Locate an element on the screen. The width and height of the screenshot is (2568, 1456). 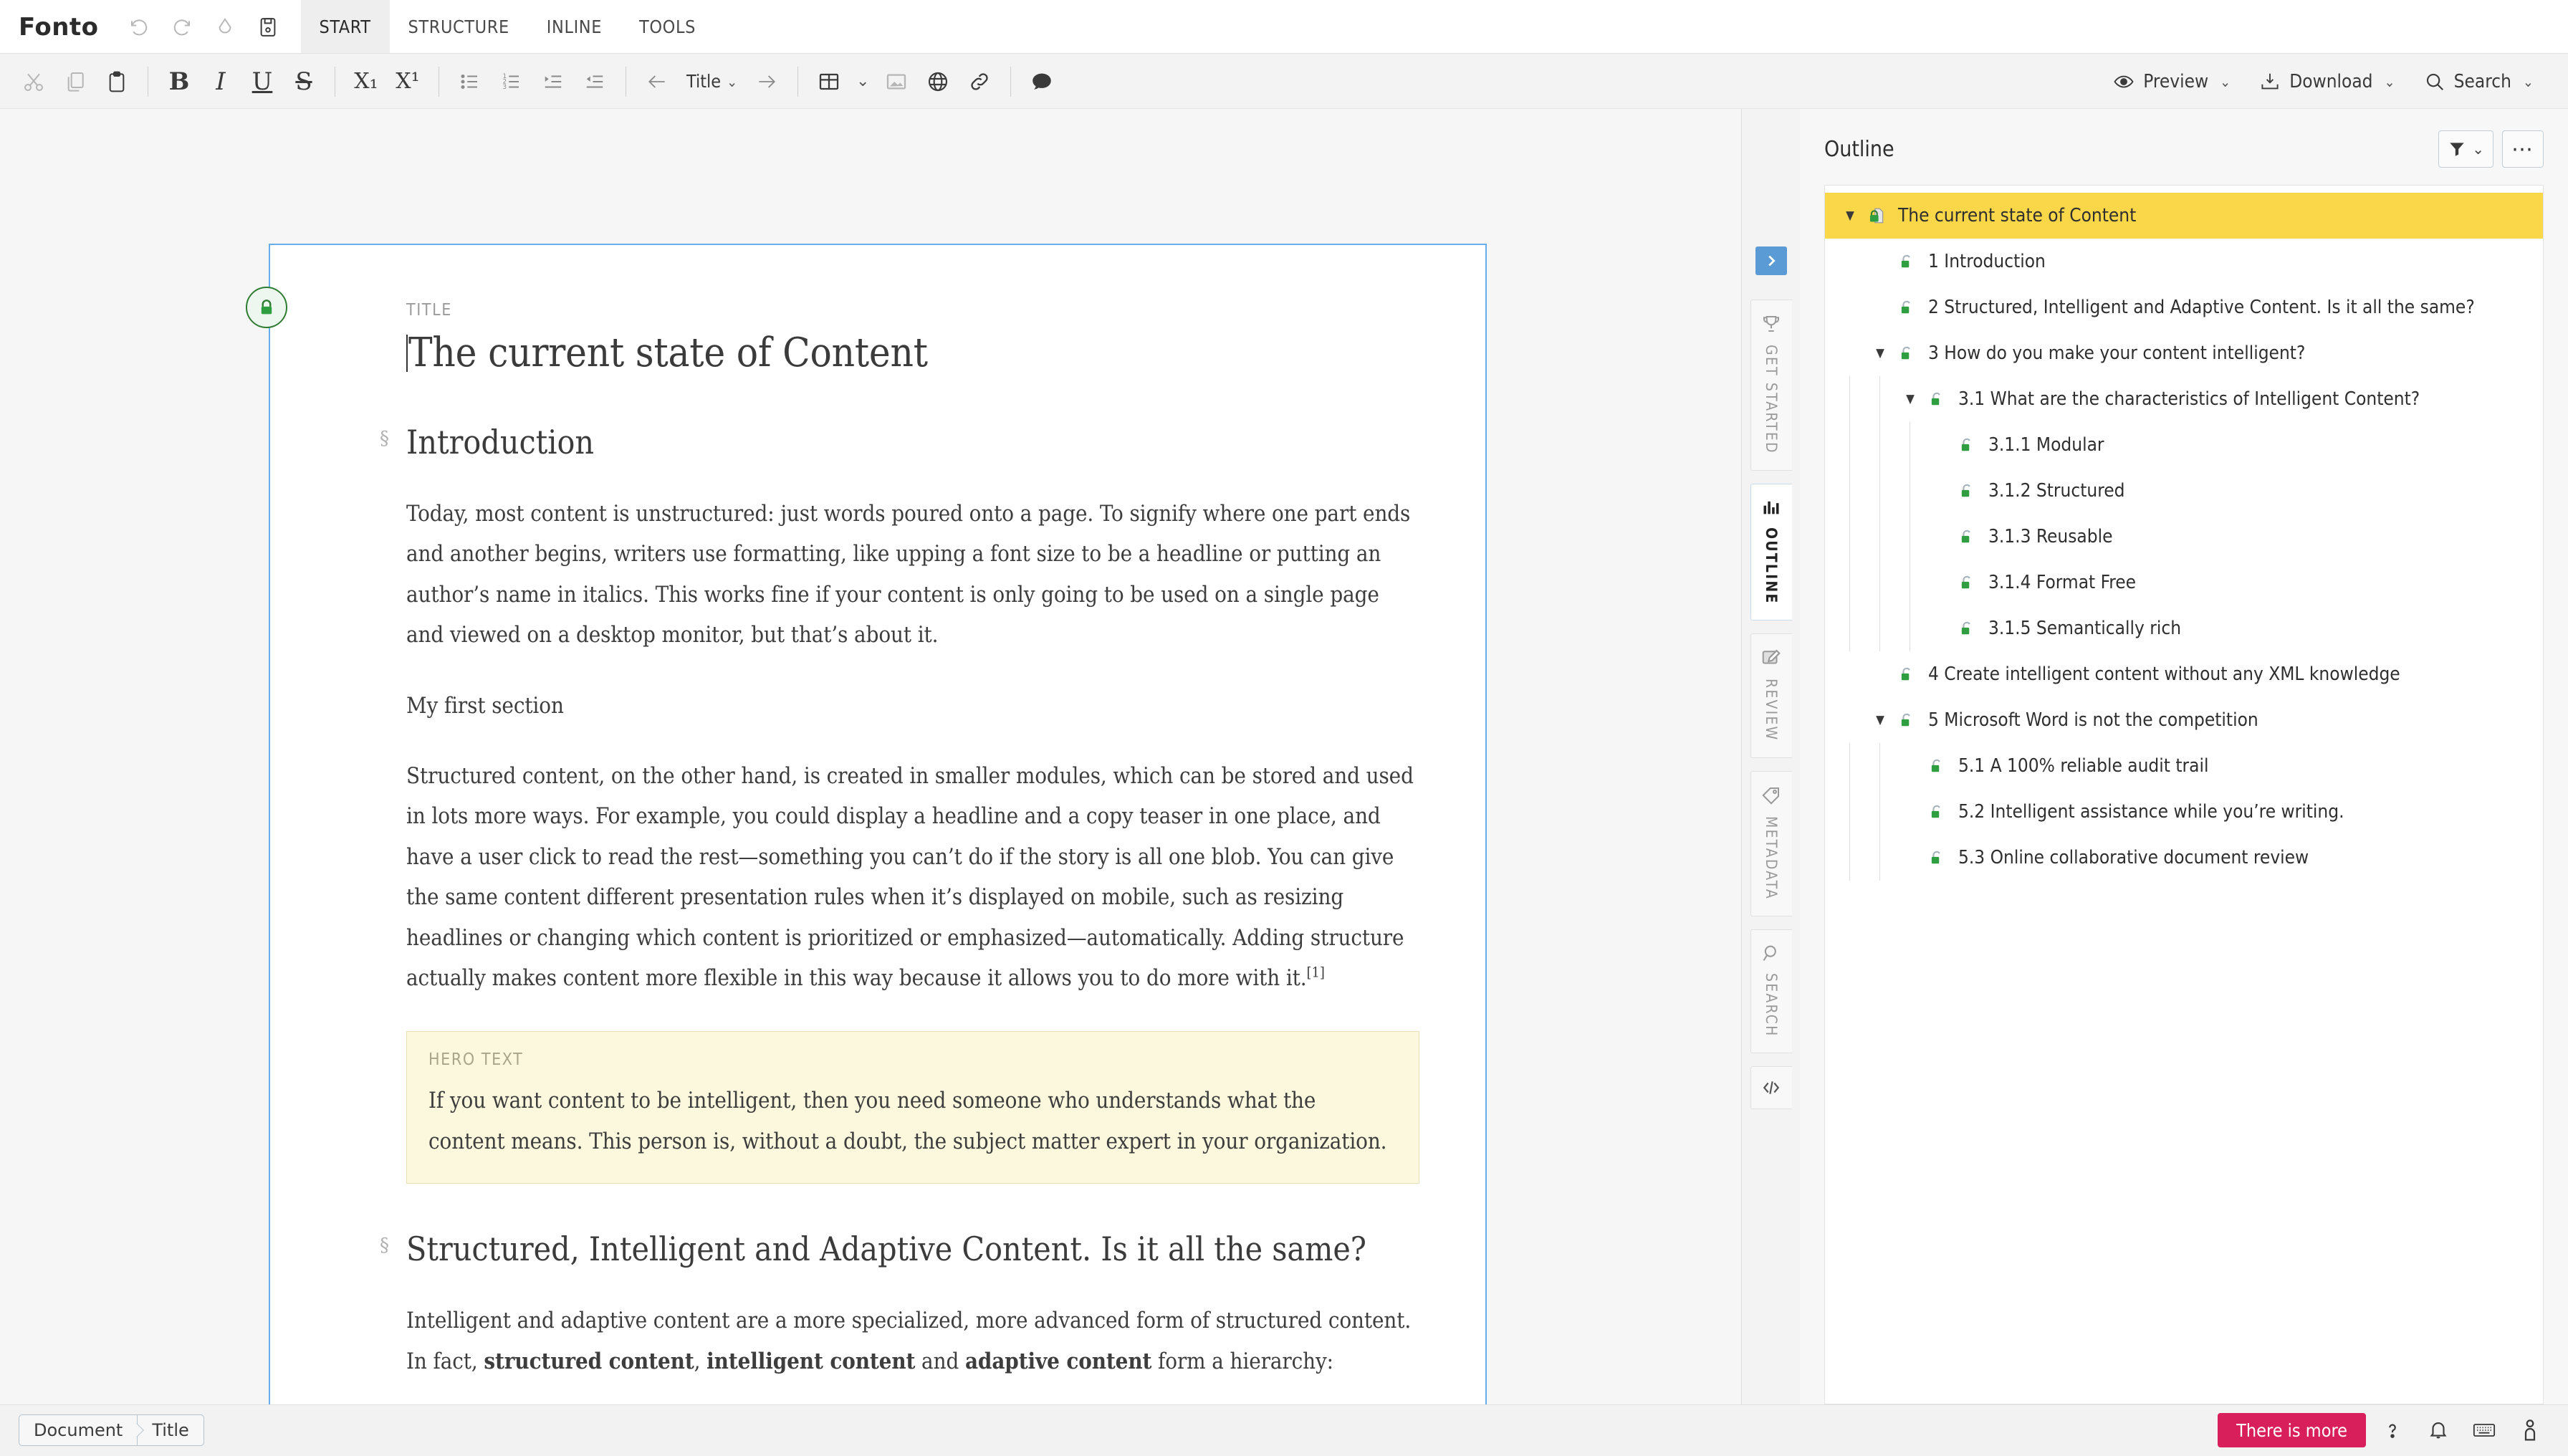
tab-tools: TOOLS is located at coordinates (667, 27).